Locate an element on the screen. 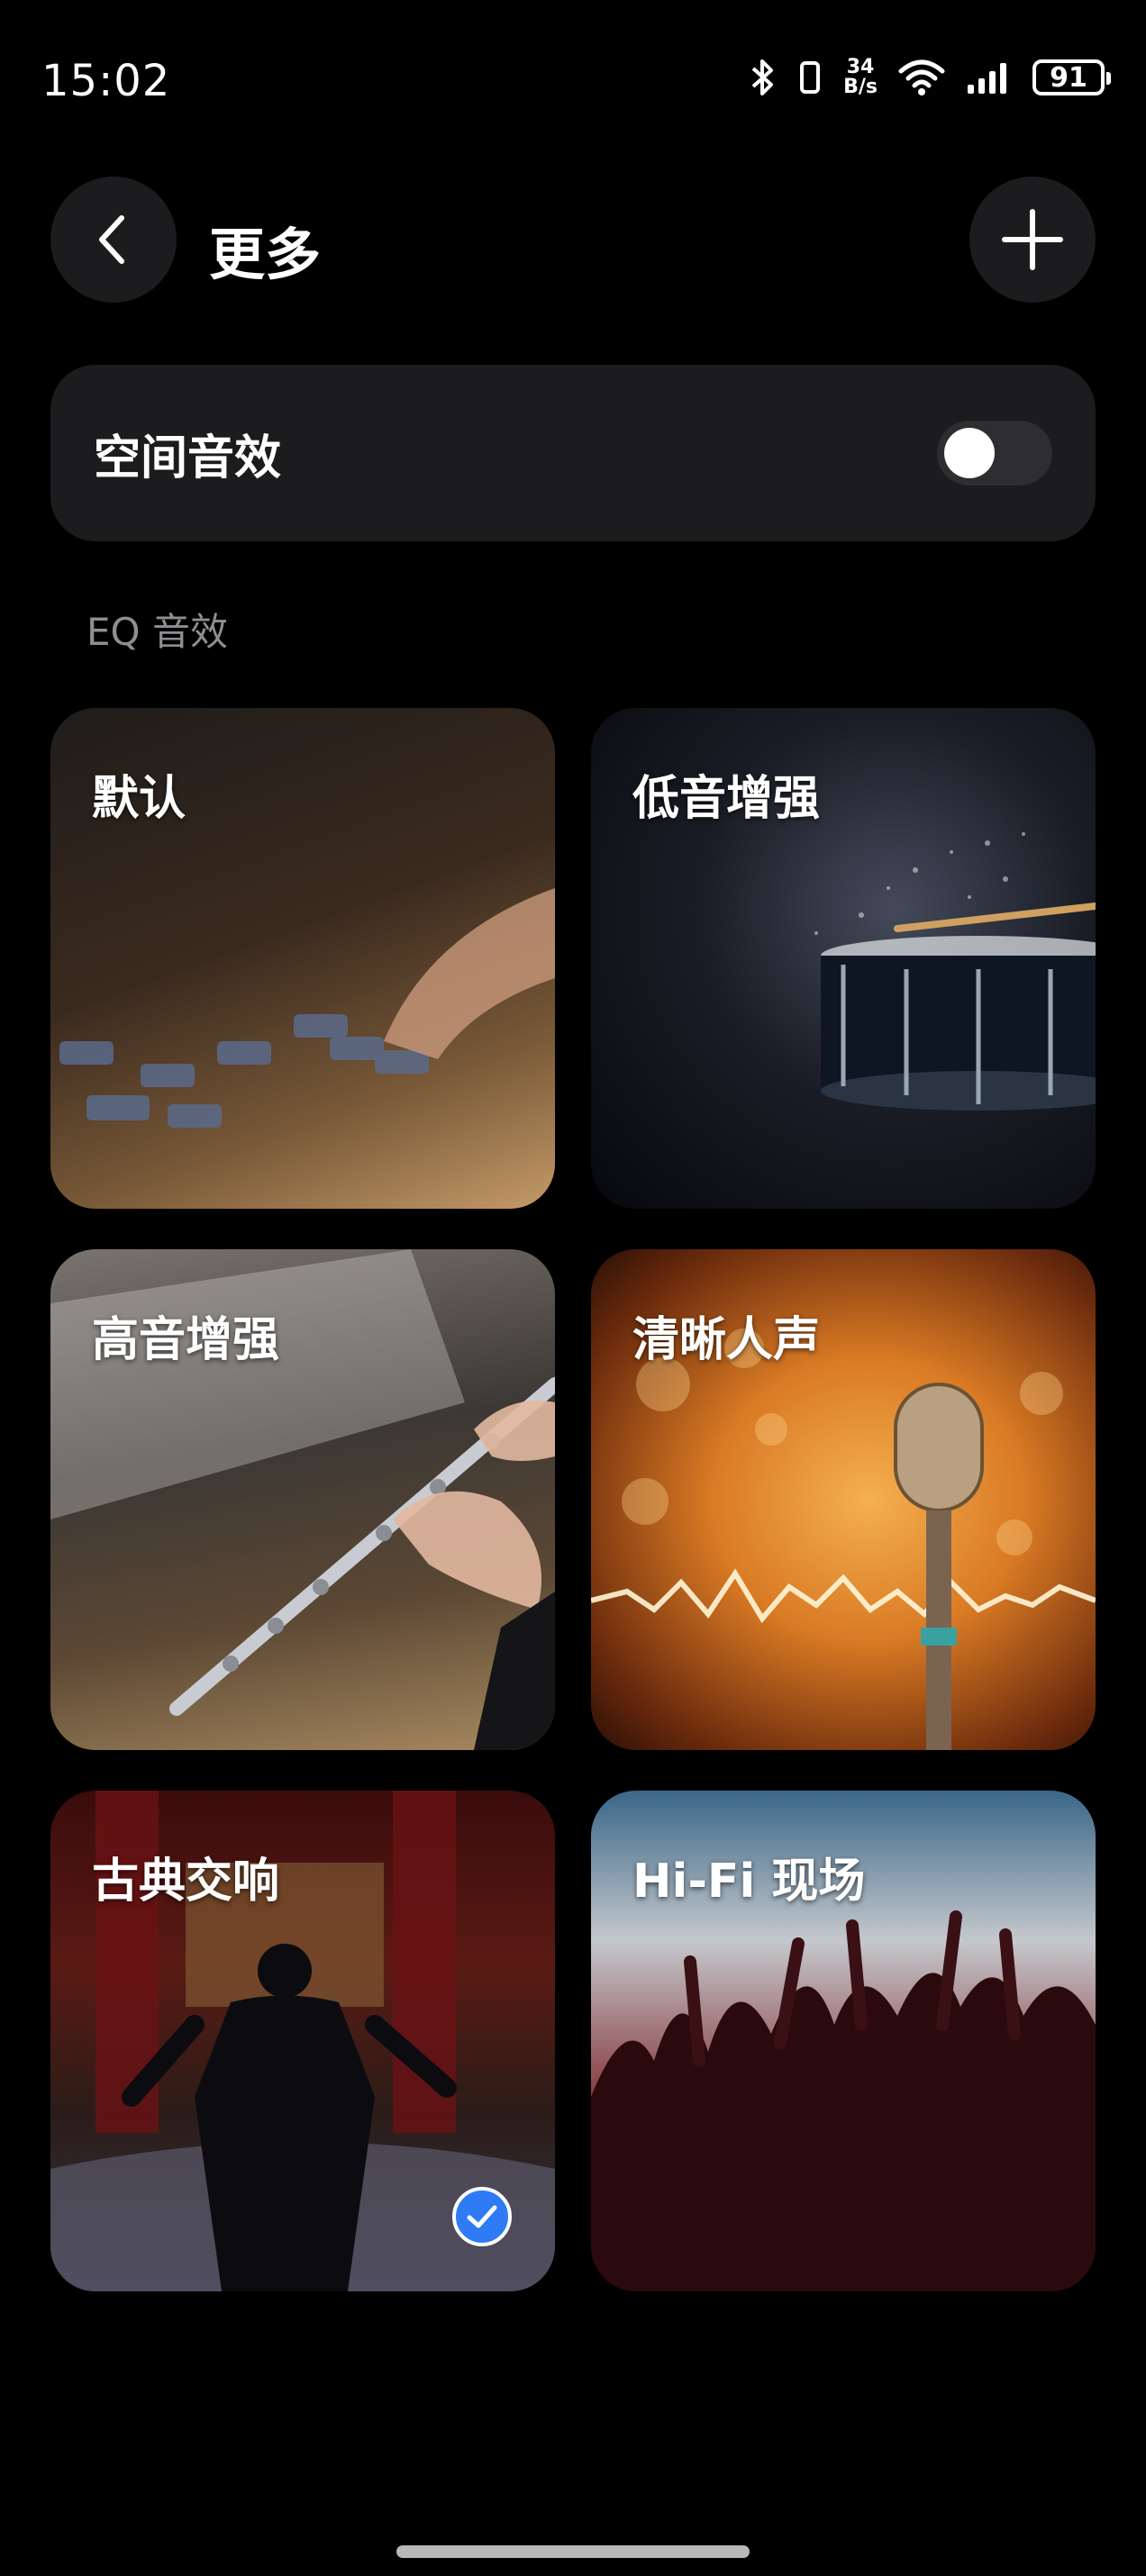 This screenshot has width=1146, height=2576. eq-preset-label: 默认 is located at coordinates (139, 799).